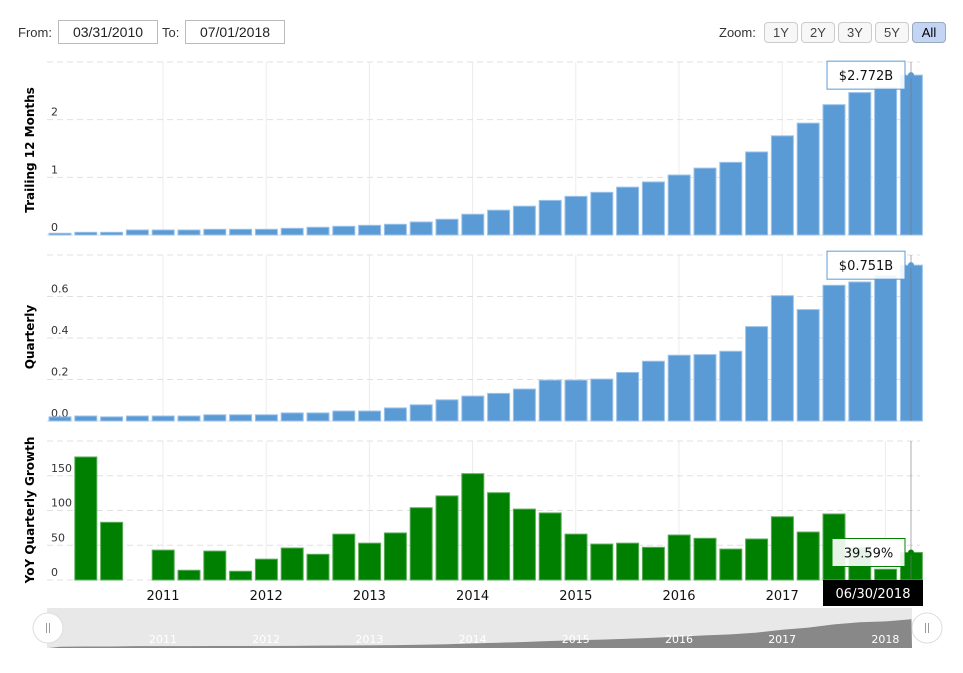  I want to click on navigator-right-handle, so click(927, 628).